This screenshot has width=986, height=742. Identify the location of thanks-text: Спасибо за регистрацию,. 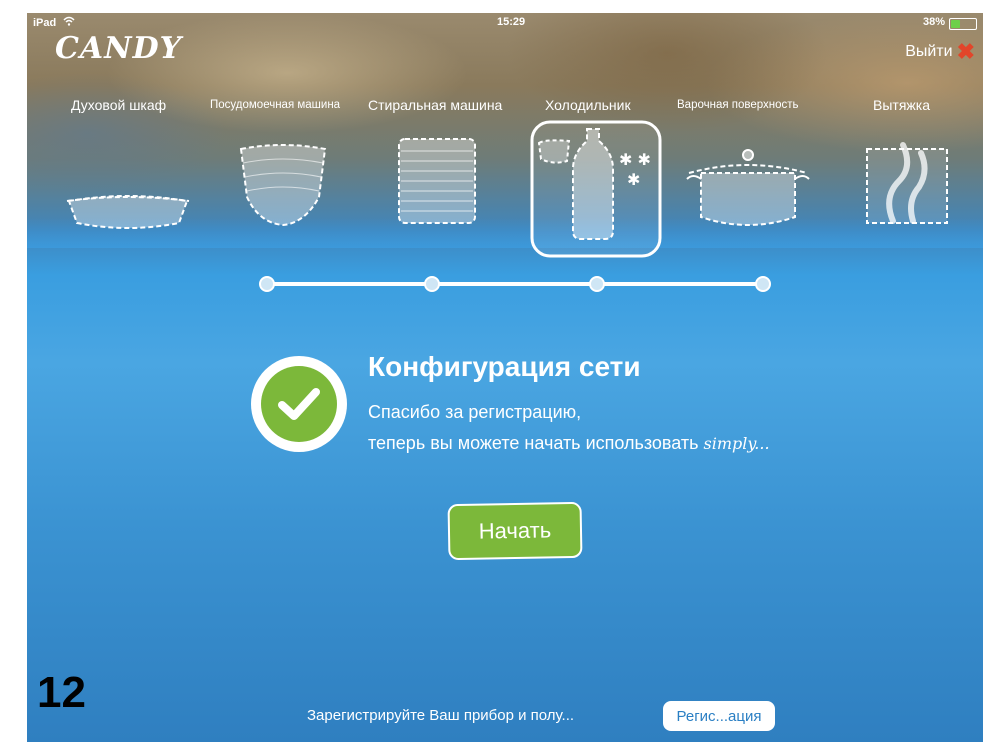
(475, 412).